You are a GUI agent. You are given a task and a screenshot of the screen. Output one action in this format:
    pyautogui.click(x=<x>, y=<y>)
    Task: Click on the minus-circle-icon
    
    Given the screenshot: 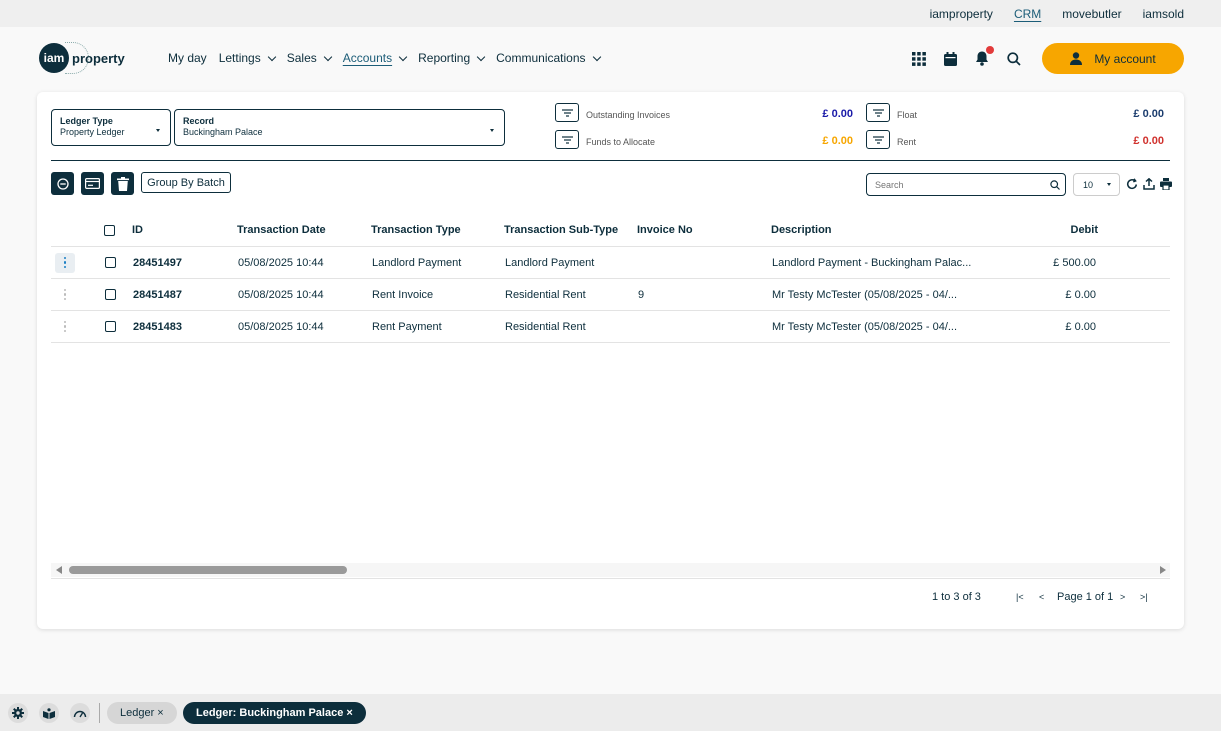 What is the action you would take?
    pyautogui.click(x=62, y=183)
    